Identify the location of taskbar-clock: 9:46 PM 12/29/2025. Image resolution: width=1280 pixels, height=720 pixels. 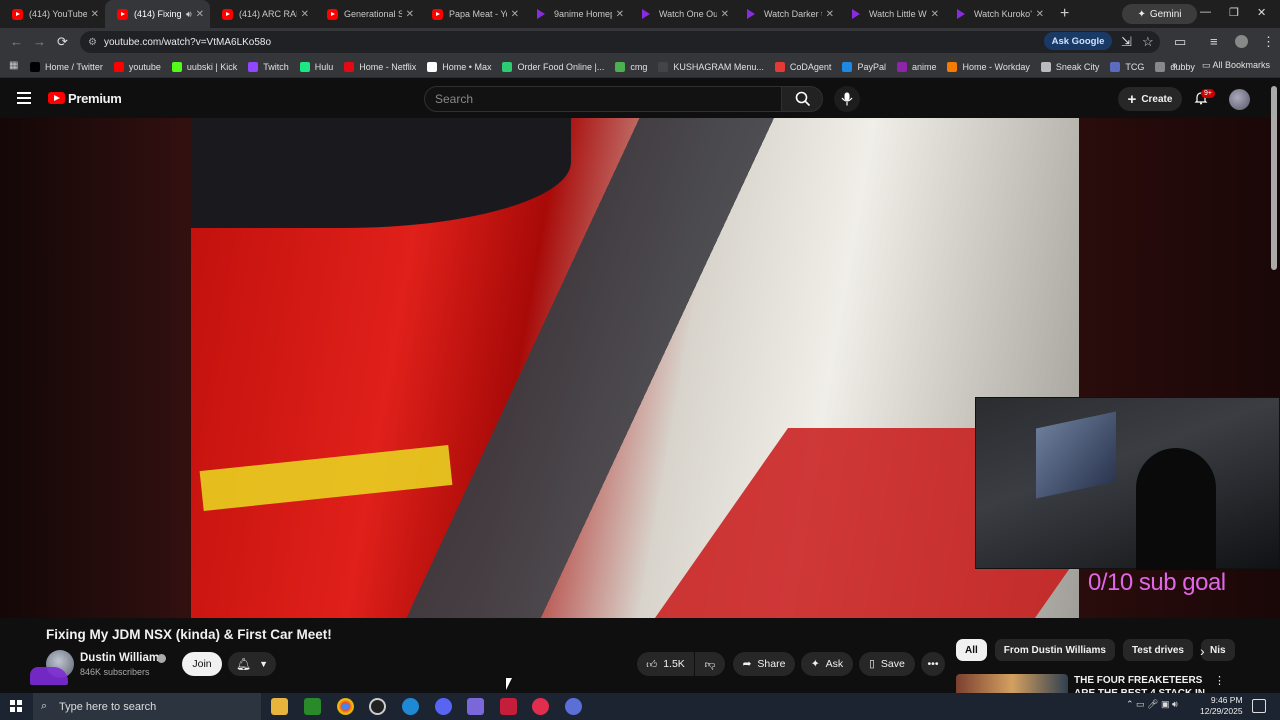
(1221, 706).